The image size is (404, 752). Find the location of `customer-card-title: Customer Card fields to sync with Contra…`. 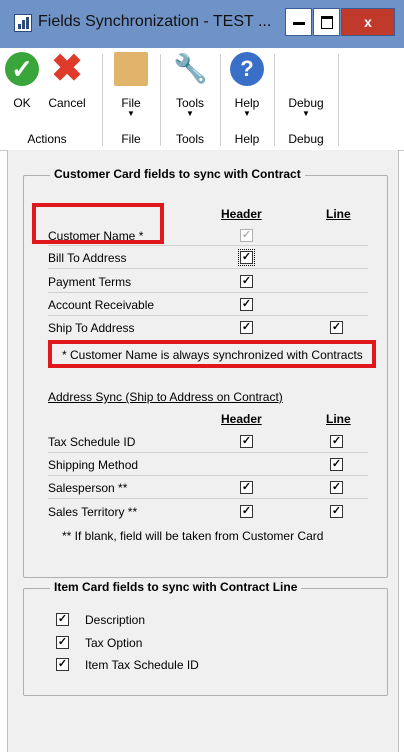

customer-card-title: Customer Card fields to sync with Contra… is located at coordinates (177, 174).